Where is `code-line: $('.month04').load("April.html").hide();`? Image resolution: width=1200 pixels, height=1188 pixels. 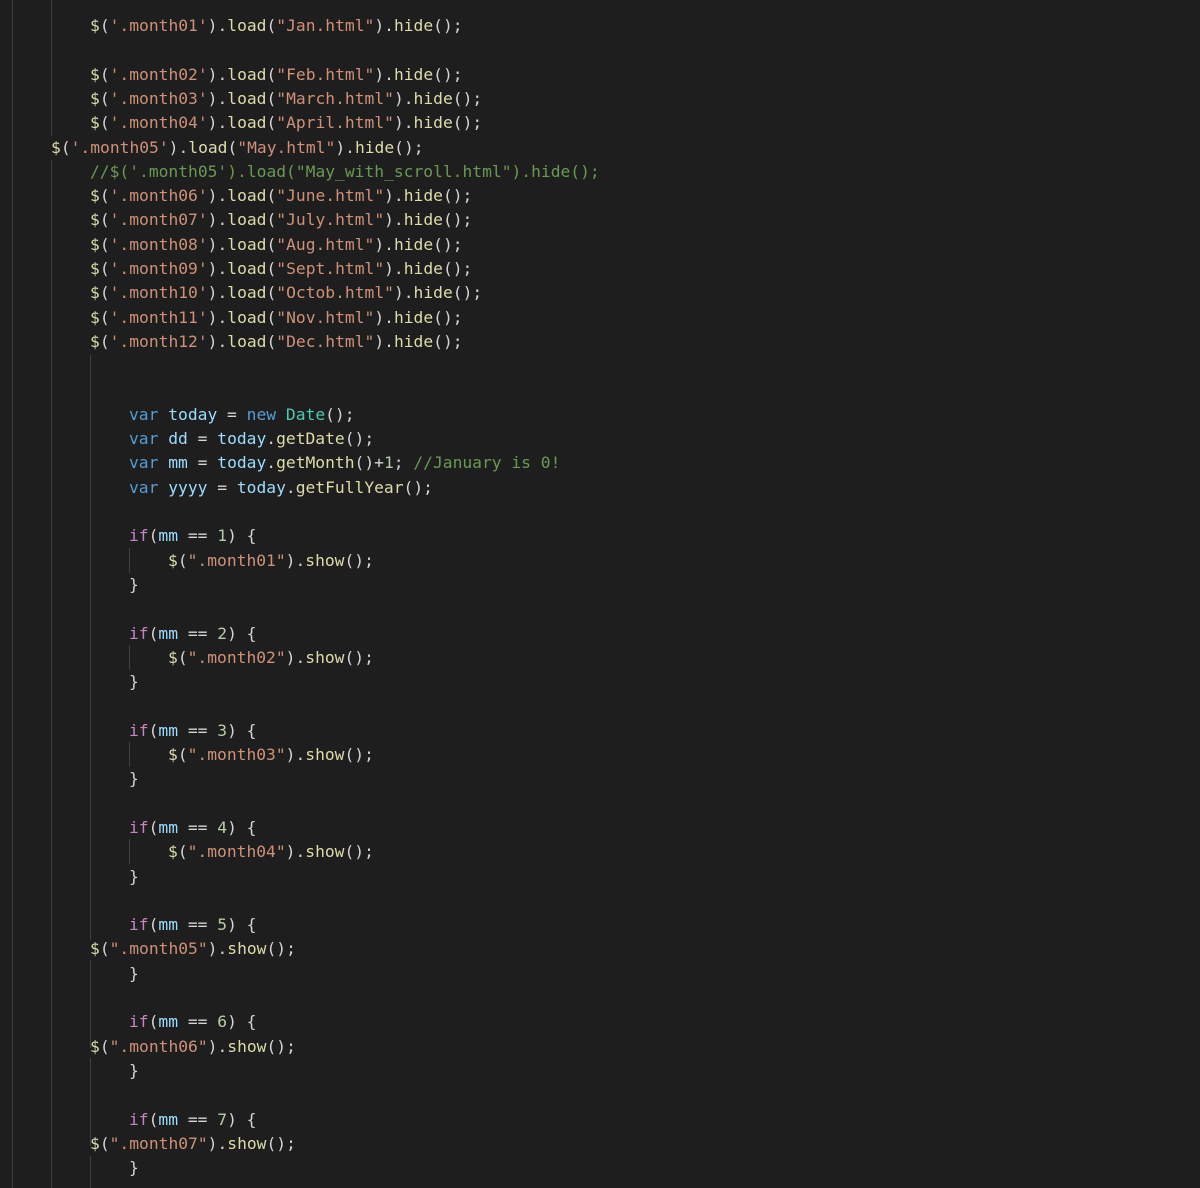
code-line: $('.month04').load("April.html").hide(); is located at coordinates (286, 123).